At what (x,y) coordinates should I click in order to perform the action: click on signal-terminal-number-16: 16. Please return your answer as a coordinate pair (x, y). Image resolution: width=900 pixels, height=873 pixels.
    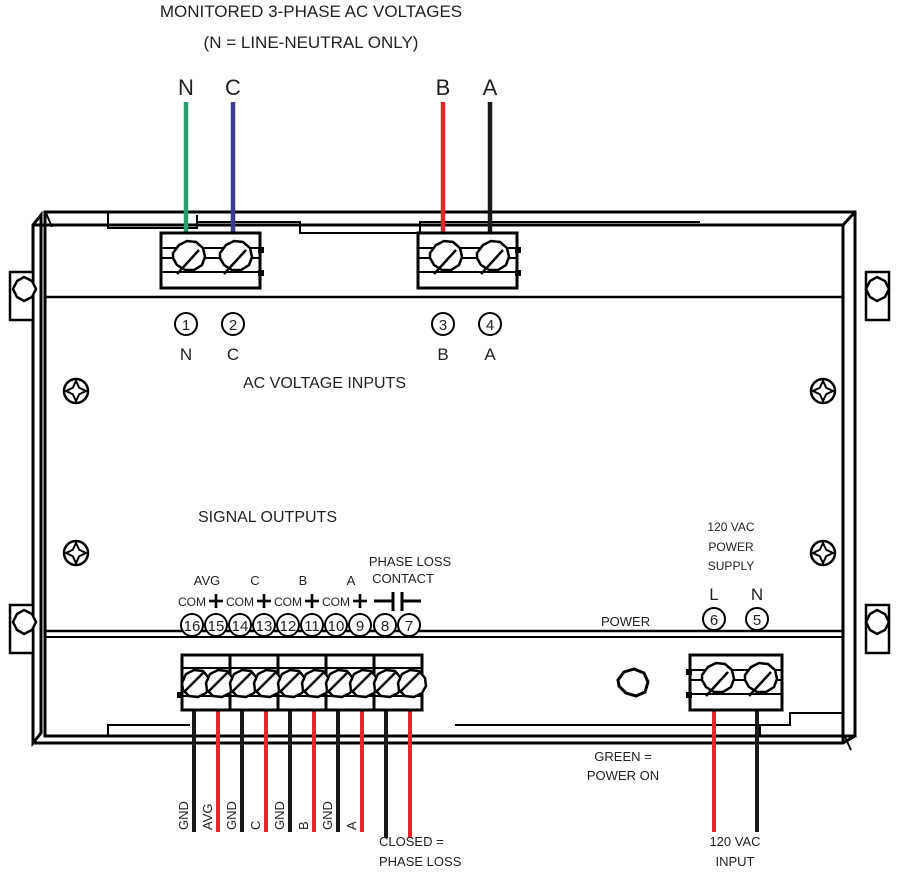
    Looking at the image, I should click on (192, 626).